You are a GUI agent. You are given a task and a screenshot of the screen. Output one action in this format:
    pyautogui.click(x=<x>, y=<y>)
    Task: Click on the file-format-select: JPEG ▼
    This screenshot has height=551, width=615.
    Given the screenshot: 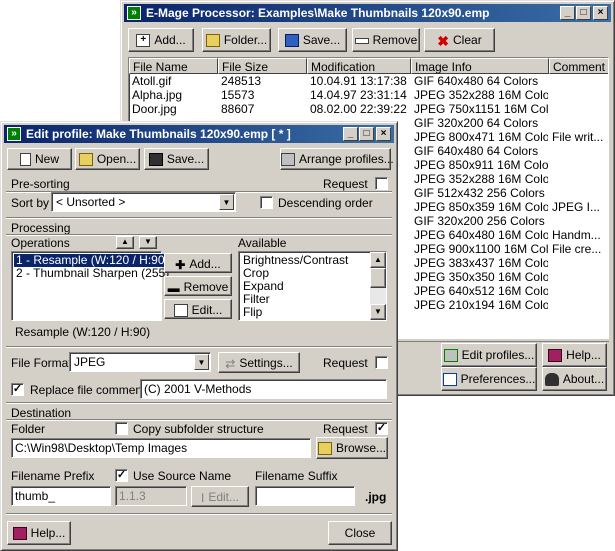 What is the action you would take?
    pyautogui.click(x=140, y=362)
    